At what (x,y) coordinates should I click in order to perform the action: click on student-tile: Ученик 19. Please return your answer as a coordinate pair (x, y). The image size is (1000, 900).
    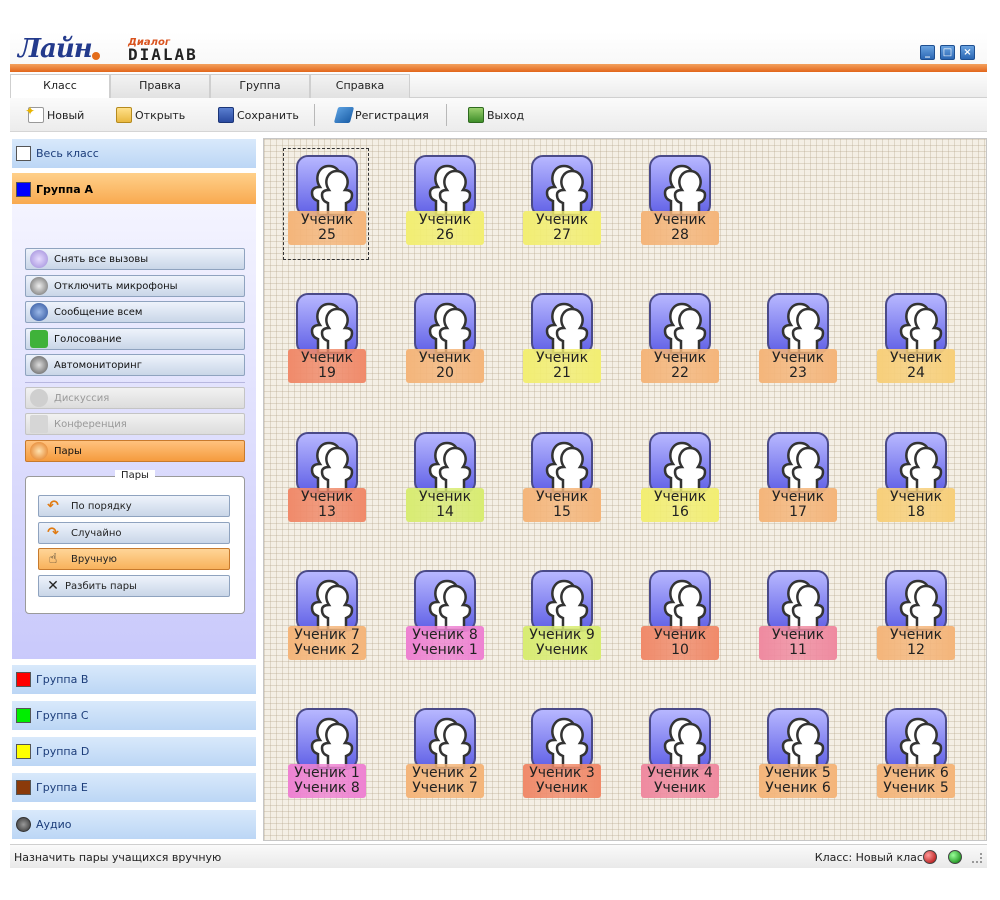
    Looking at the image, I should click on (326, 342).